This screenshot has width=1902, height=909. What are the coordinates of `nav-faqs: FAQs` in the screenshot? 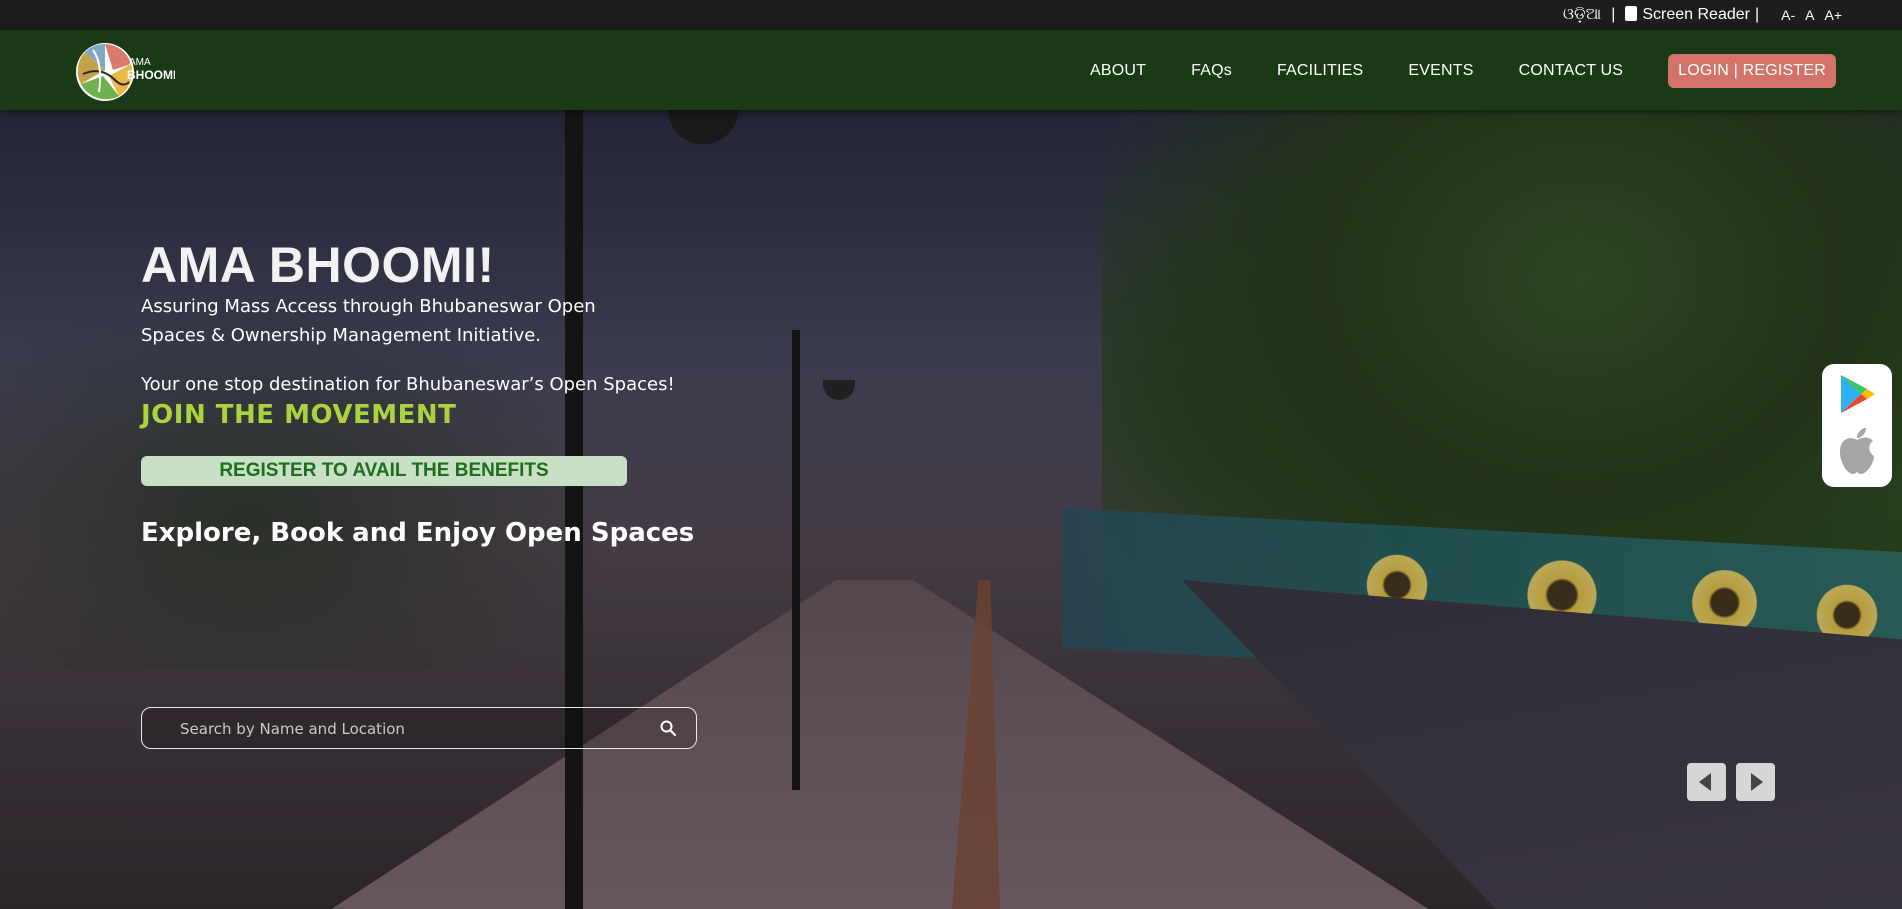 It's located at (1211, 71).